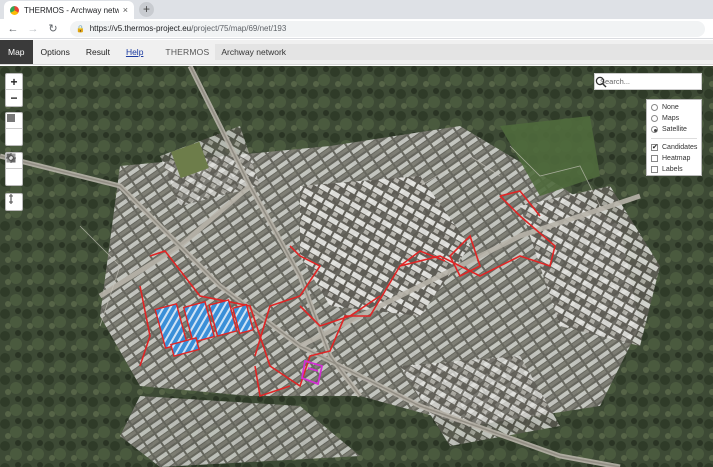 The image size is (713, 467). What do you see at coordinates (98, 52) in the screenshot?
I see `nav-result: Result` at bounding box center [98, 52].